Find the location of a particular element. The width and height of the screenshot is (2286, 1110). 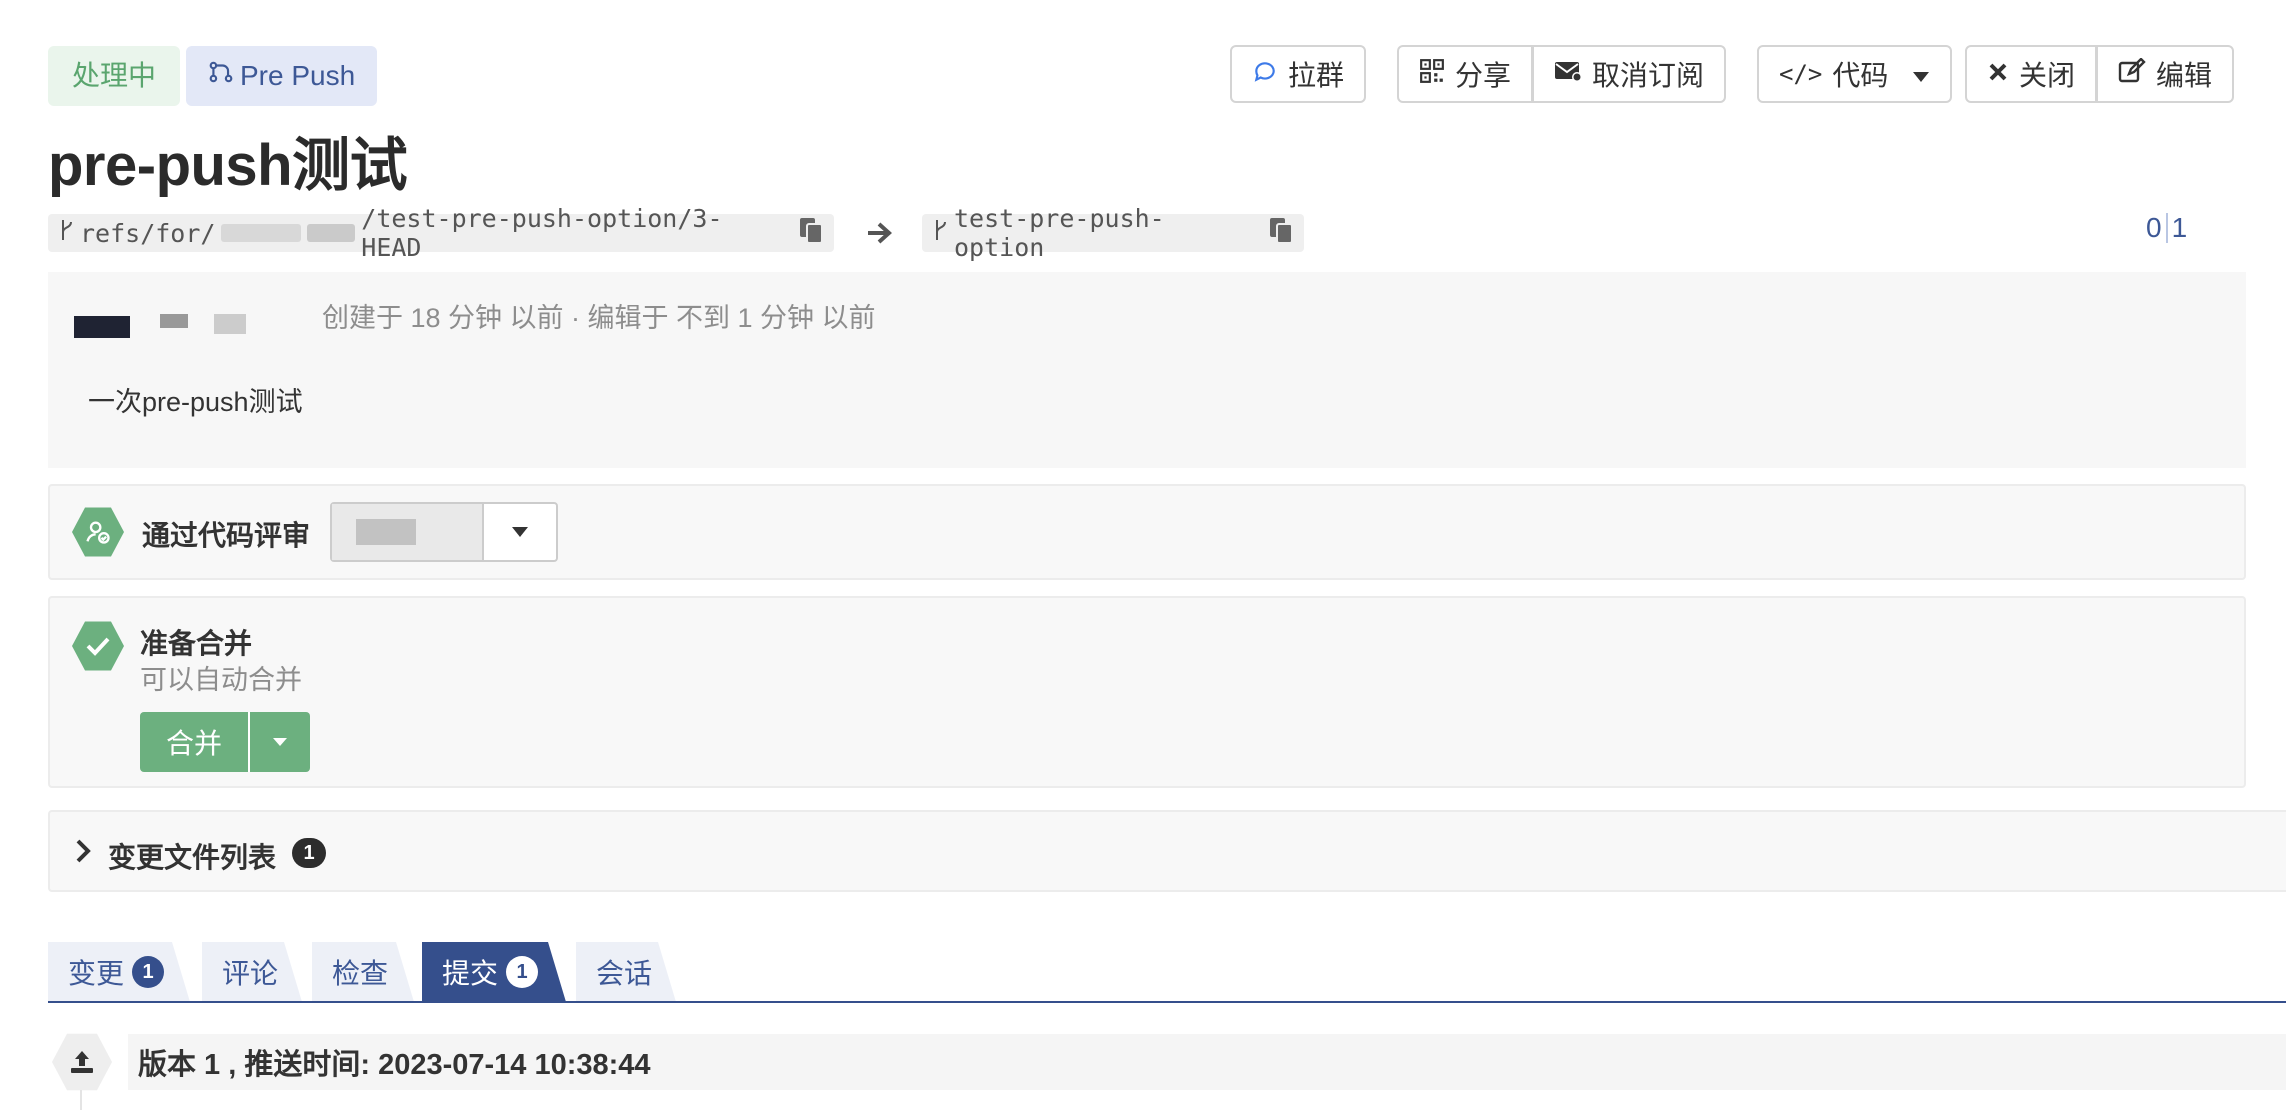

target-branch: test-pre-push-option is located at coordinates (1113, 233).